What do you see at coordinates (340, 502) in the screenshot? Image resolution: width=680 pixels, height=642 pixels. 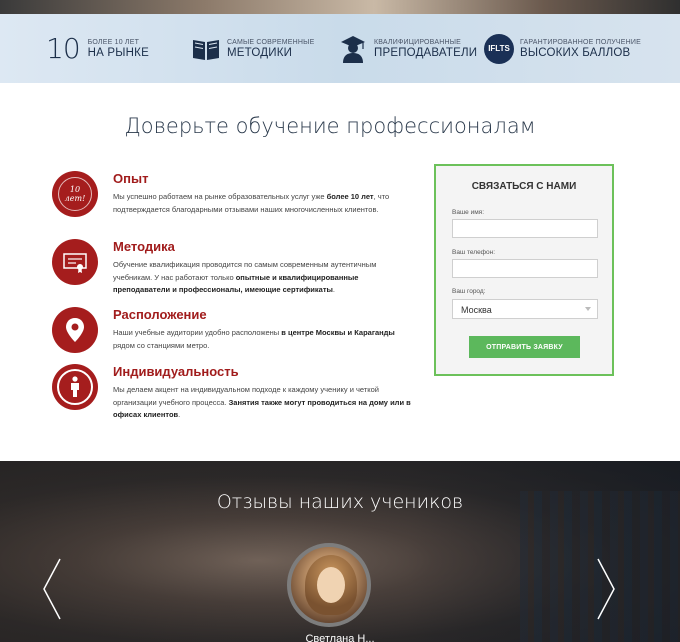 I see `reviews-title: Отзывы наших учеников` at bounding box center [340, 502].